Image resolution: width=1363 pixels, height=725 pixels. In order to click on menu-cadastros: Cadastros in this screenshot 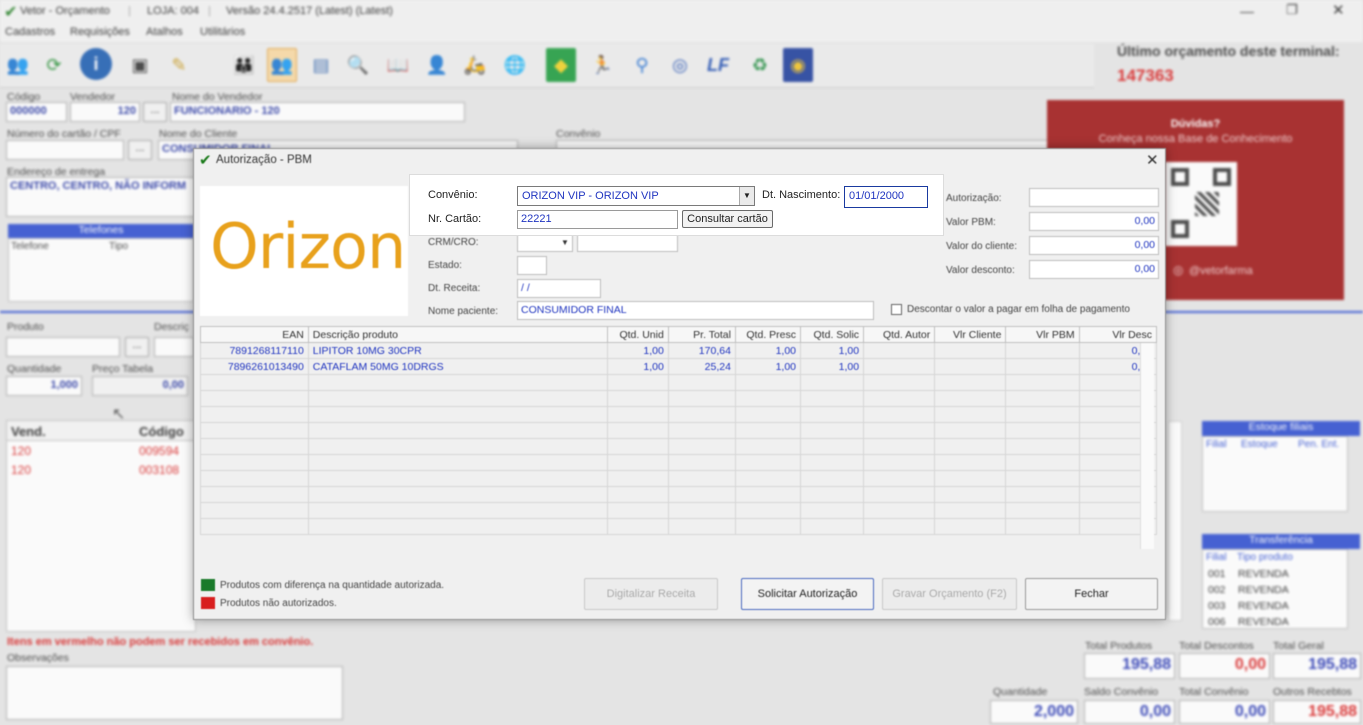, I will do `click(30, 32)`.